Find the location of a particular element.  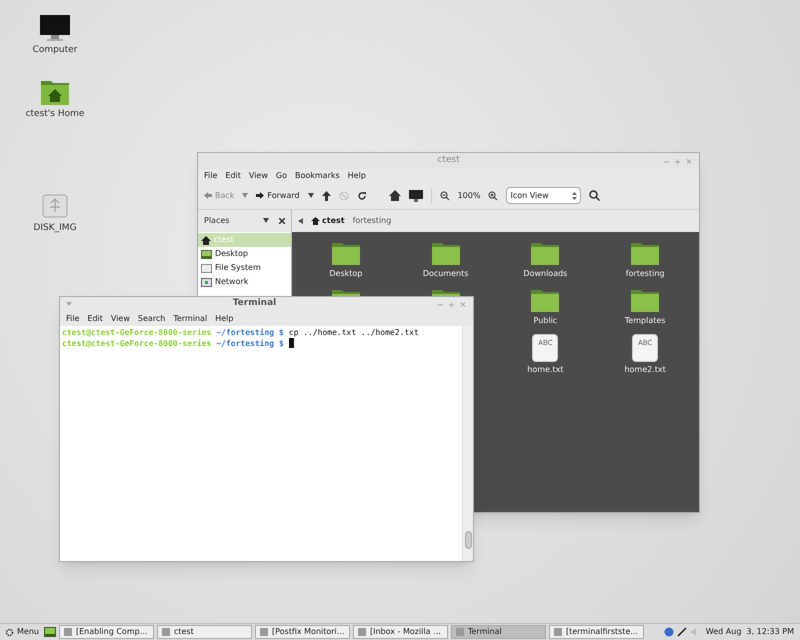

menu-button: Menu is located at coordinates (22, 632).